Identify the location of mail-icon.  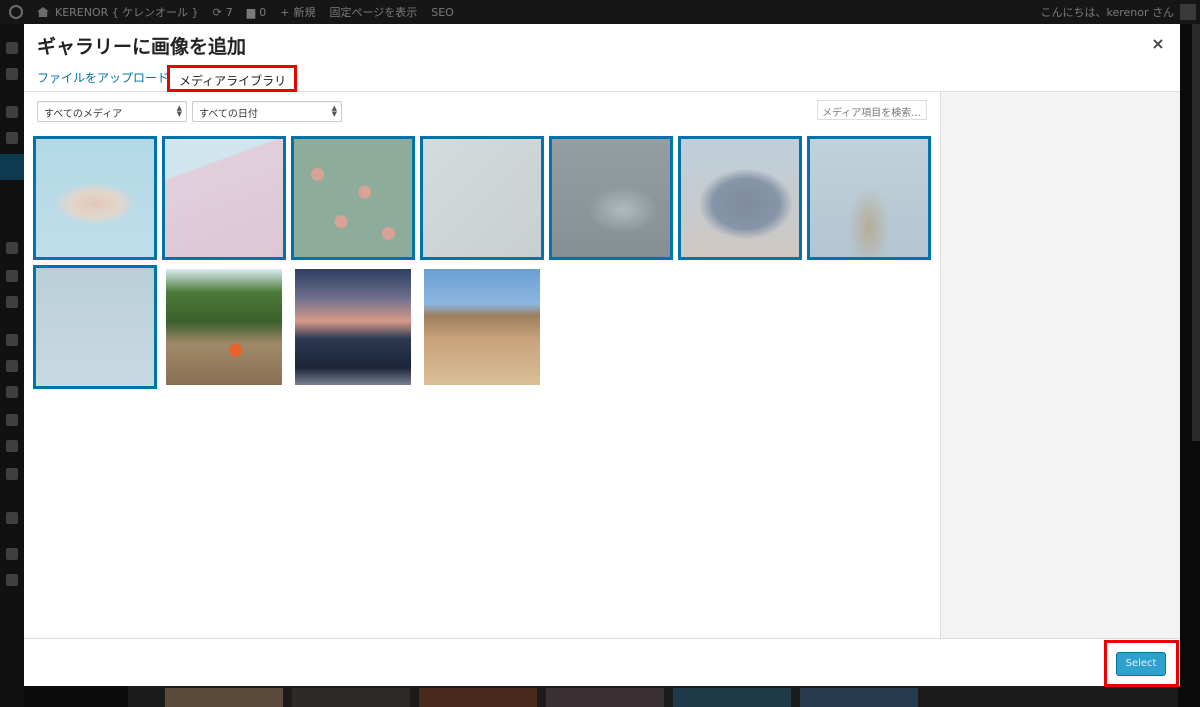
(12, 302).